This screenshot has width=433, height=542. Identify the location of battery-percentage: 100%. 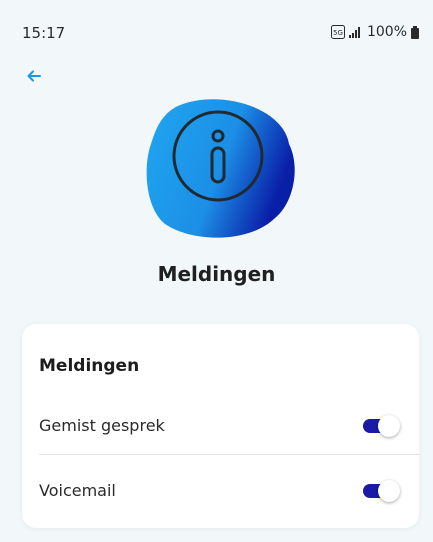
(386, 32).